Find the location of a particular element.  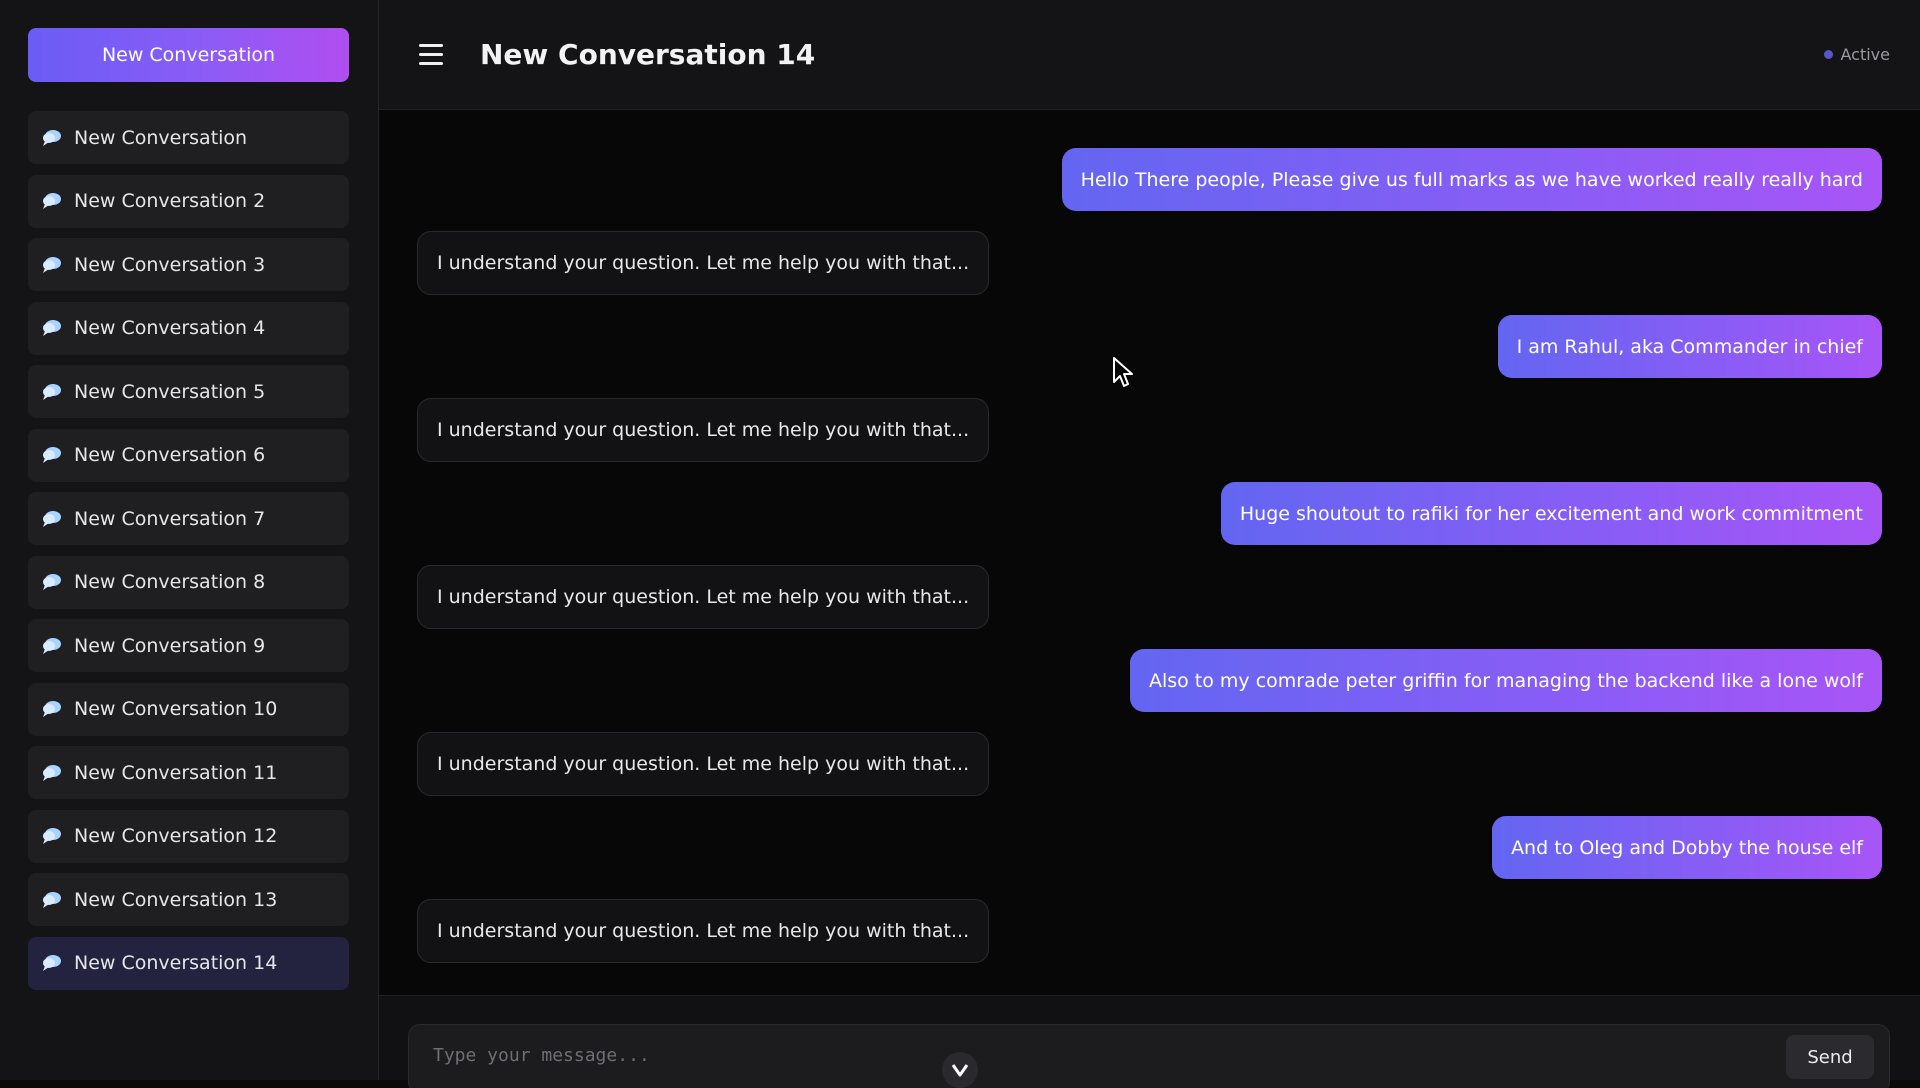

sidebar-item-label: New Conversation 12 is located at coordinates (176, 836).